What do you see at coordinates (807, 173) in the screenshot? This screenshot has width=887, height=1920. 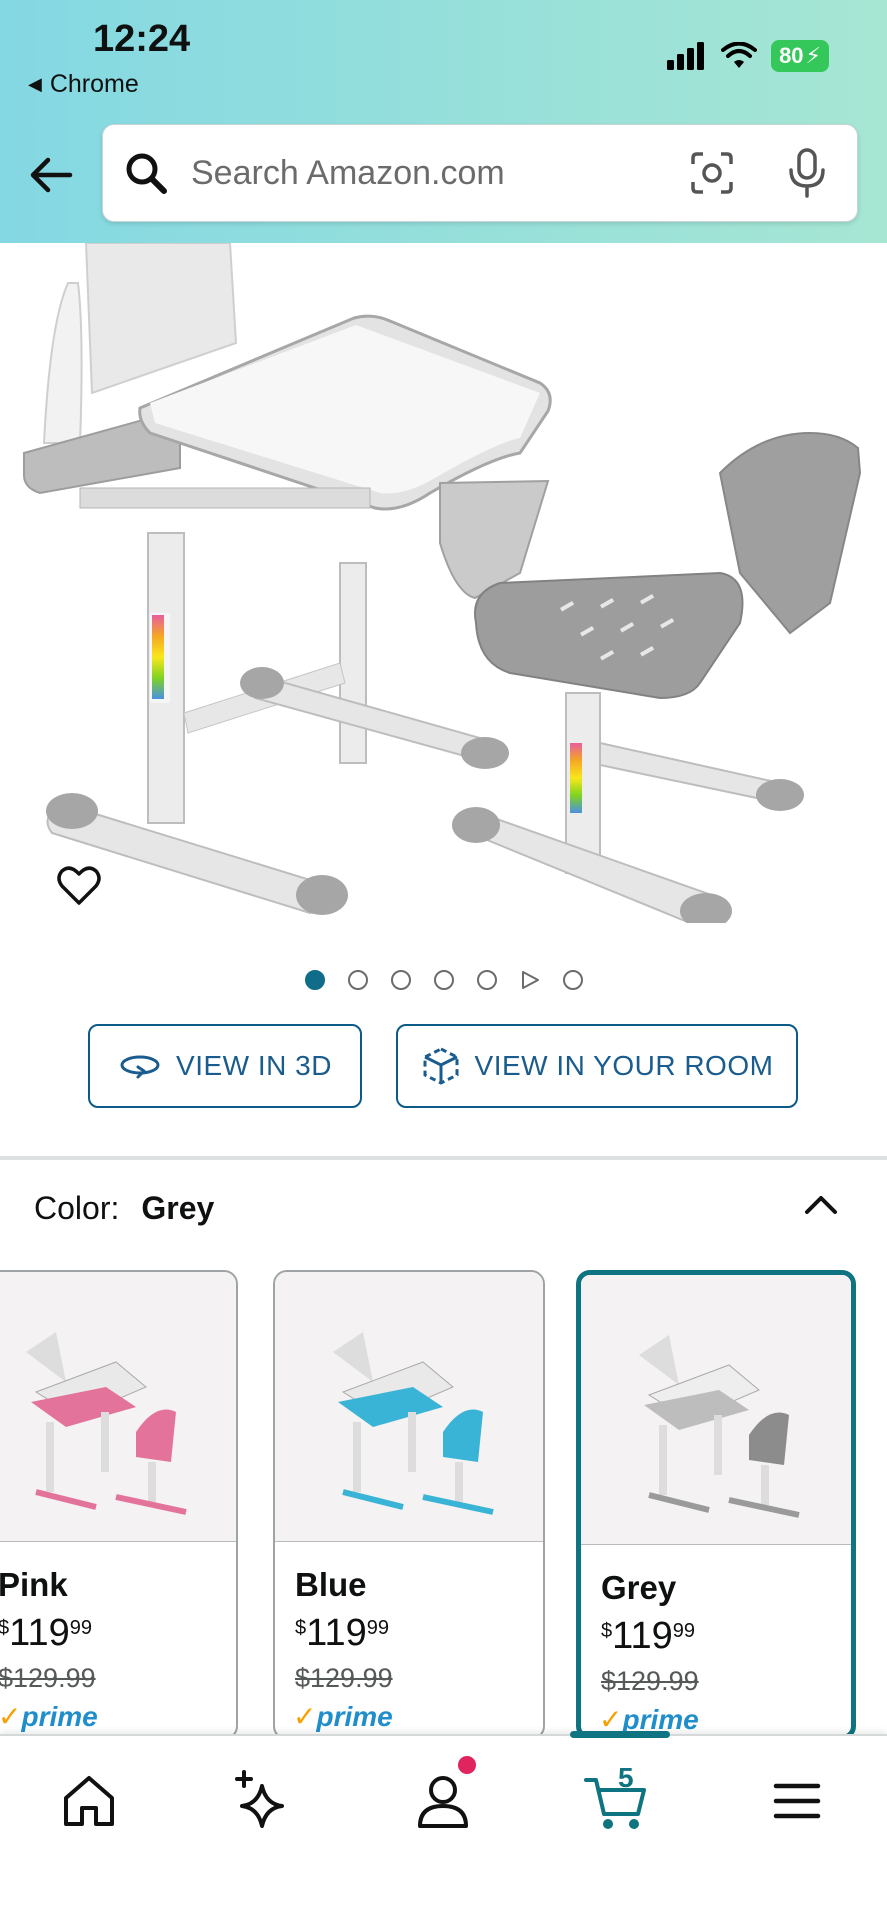 I see `microphone-icon` at bounding box center [807, 173].